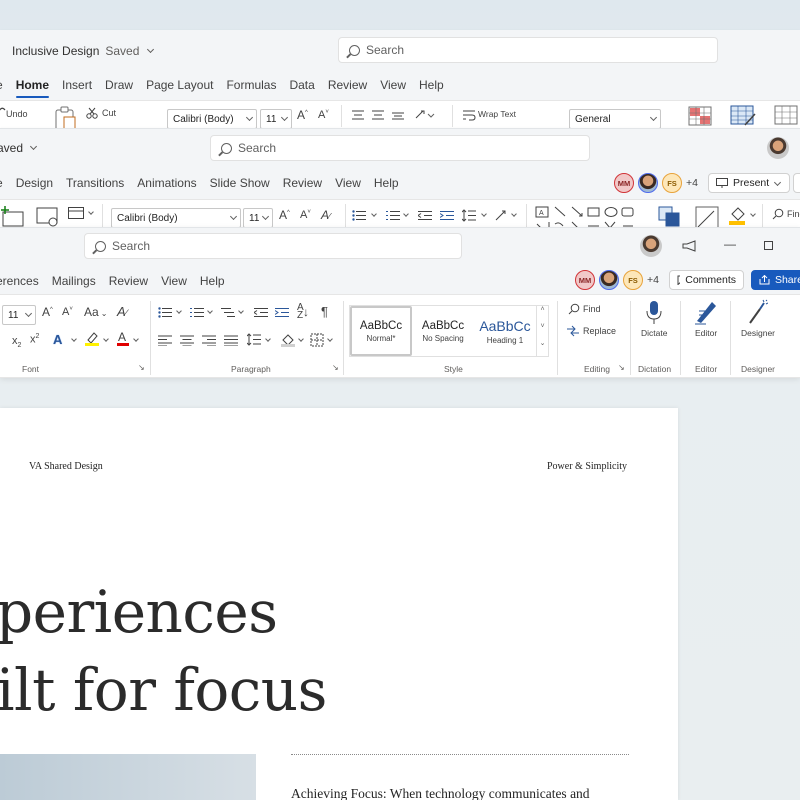 This screenshot has height=800, width=800. What do you see at coordinates (381, 331) in the screenshot?
I see `style-normal: AaBbCc Normal*` at bounding box center [381, 331].